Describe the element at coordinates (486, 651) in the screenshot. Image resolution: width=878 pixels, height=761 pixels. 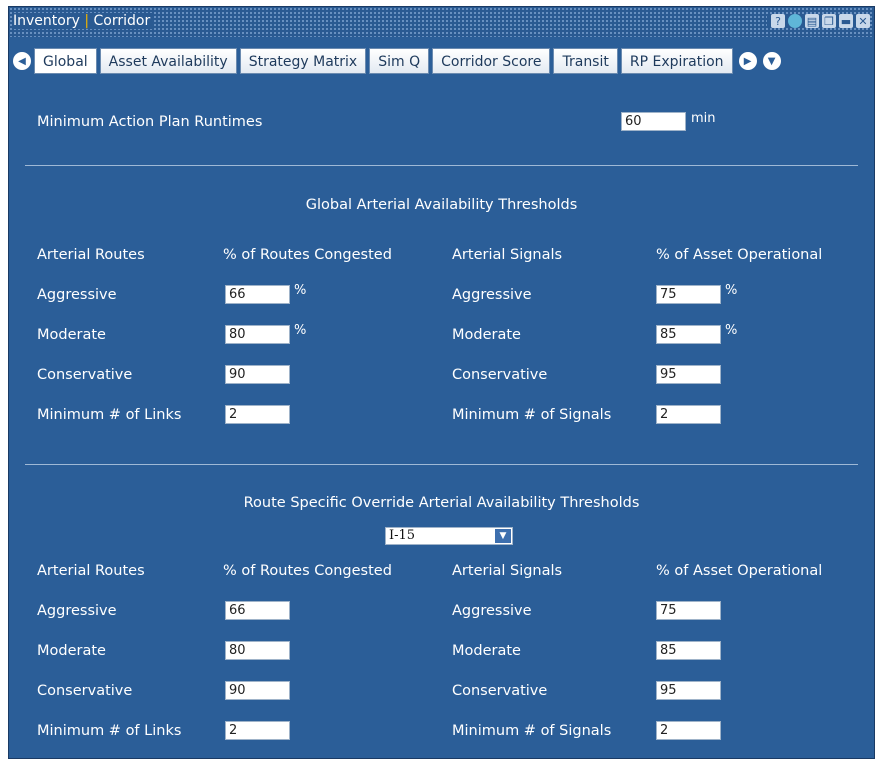
I see `override-signal-moderate-label: Moderate` at that location.